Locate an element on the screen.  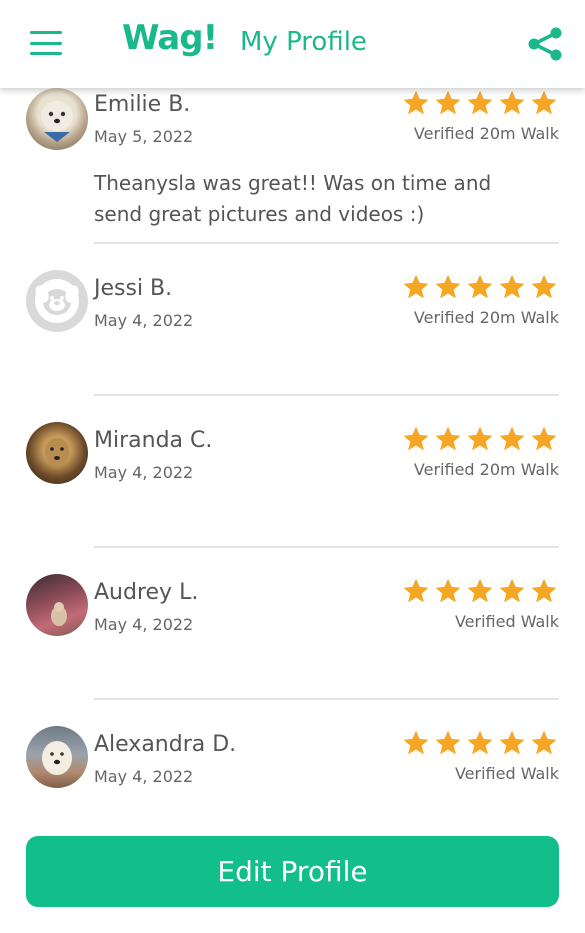
default-dog-avatar-icon is located at coordinates (57, 301).